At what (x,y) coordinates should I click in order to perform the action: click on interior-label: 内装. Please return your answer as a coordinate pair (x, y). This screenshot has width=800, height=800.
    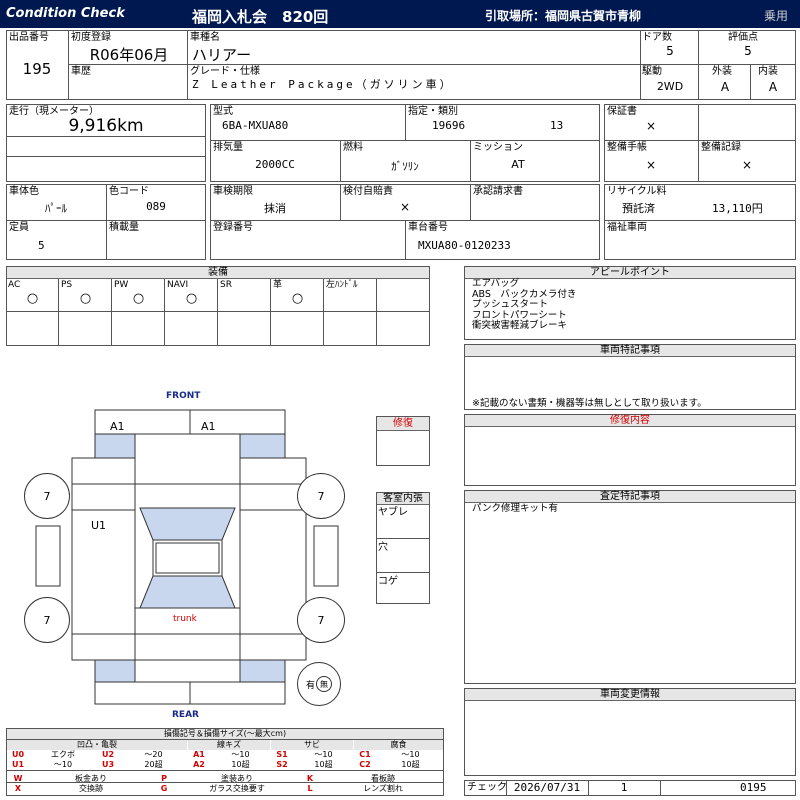
    Looking at the image, I should click on (768, 71).